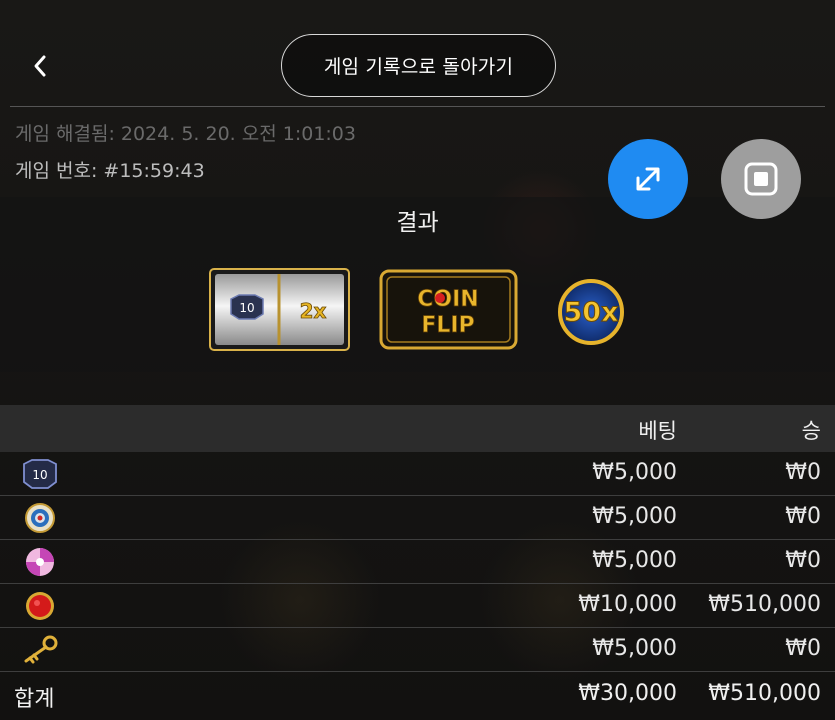 Image resolution: width=835 pixels, height=720 pixels. What do you see at coordinates (648, 179) in the screenshot?
I see `expand-arrows-icon` at bounding box center [648, 179].